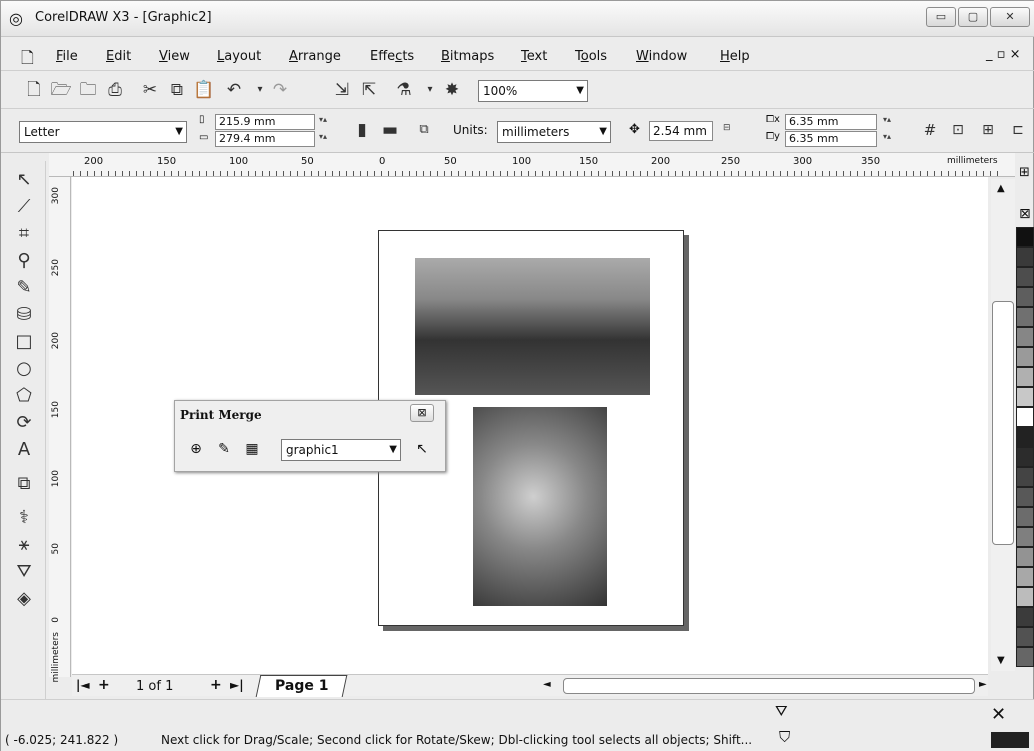  What do you see at coordinates (591, 56) in the screenshot?
I see `menu-tools: Tools` at bounding box center [591, 56].